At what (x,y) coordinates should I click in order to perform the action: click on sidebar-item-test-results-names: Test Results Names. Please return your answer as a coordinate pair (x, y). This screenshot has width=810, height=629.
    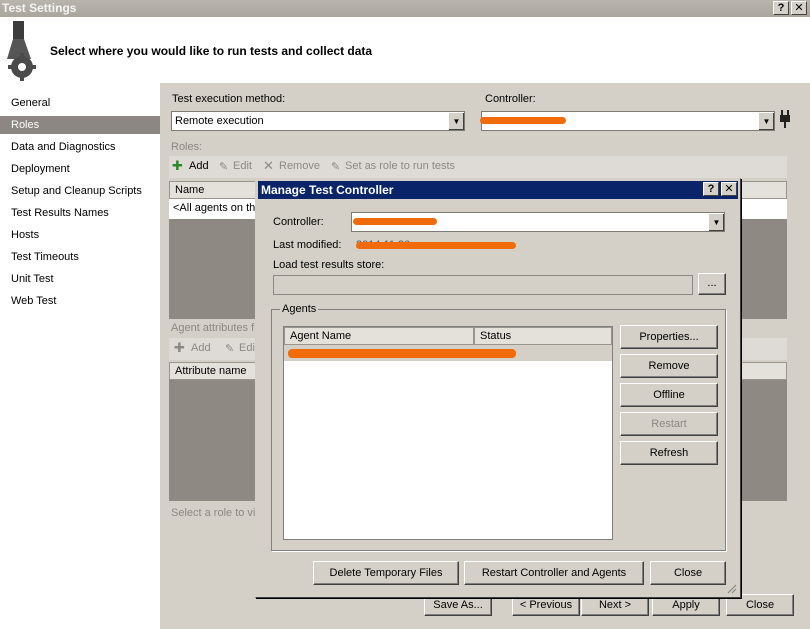
    Looking at the image, I should click on (80, 213).